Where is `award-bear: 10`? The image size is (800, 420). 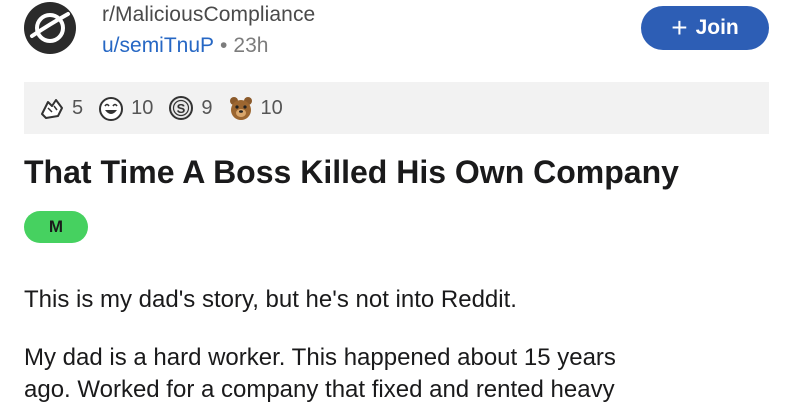
award-bear: 10 is located at coordinates (255, 108).